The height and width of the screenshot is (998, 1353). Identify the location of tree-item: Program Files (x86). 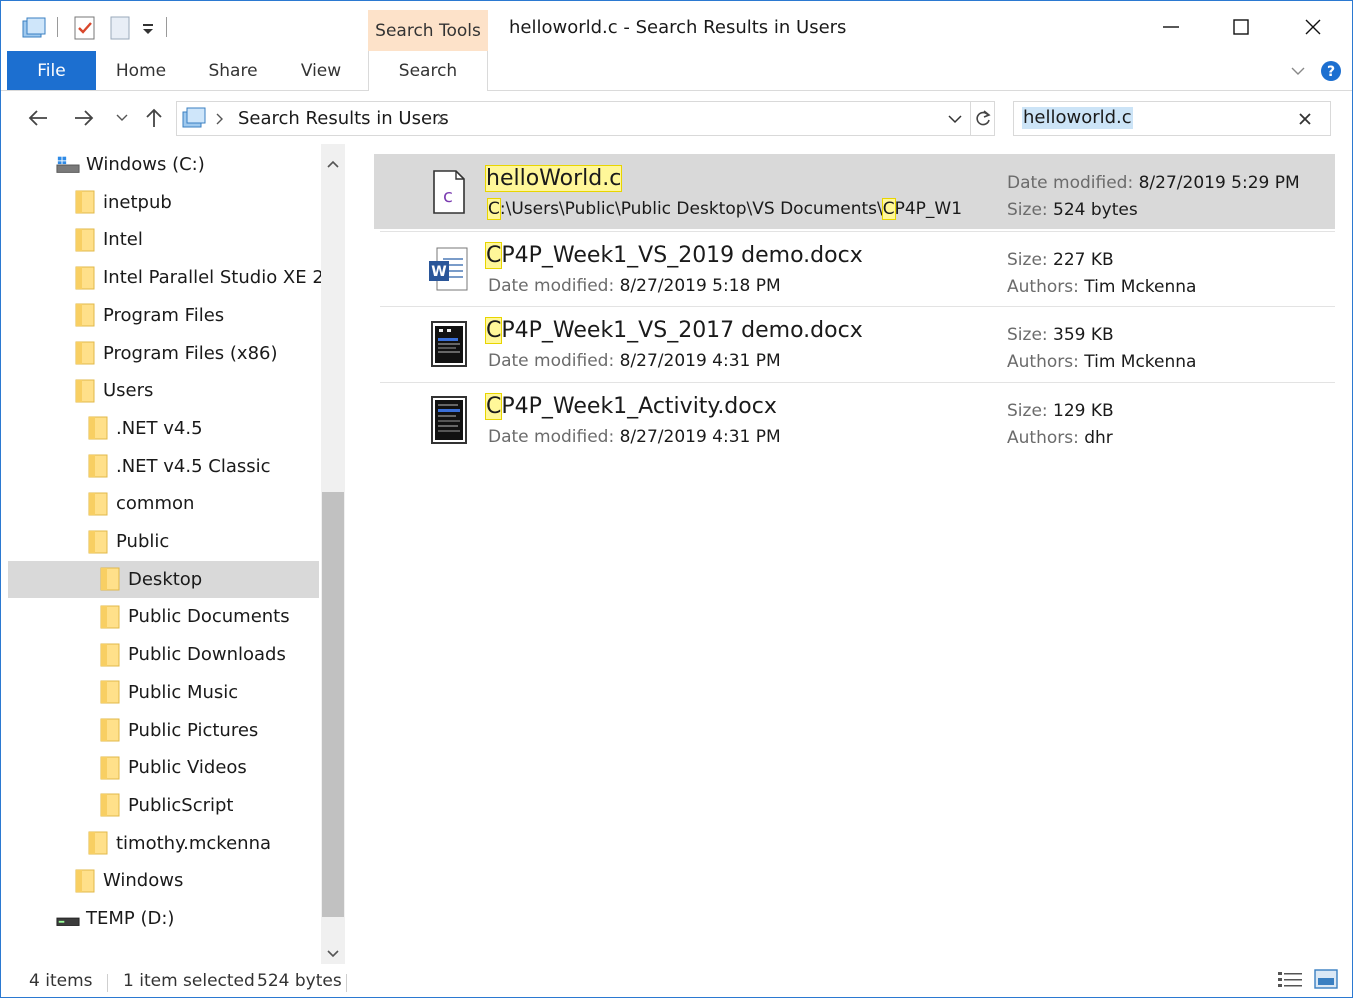
(163, 353).